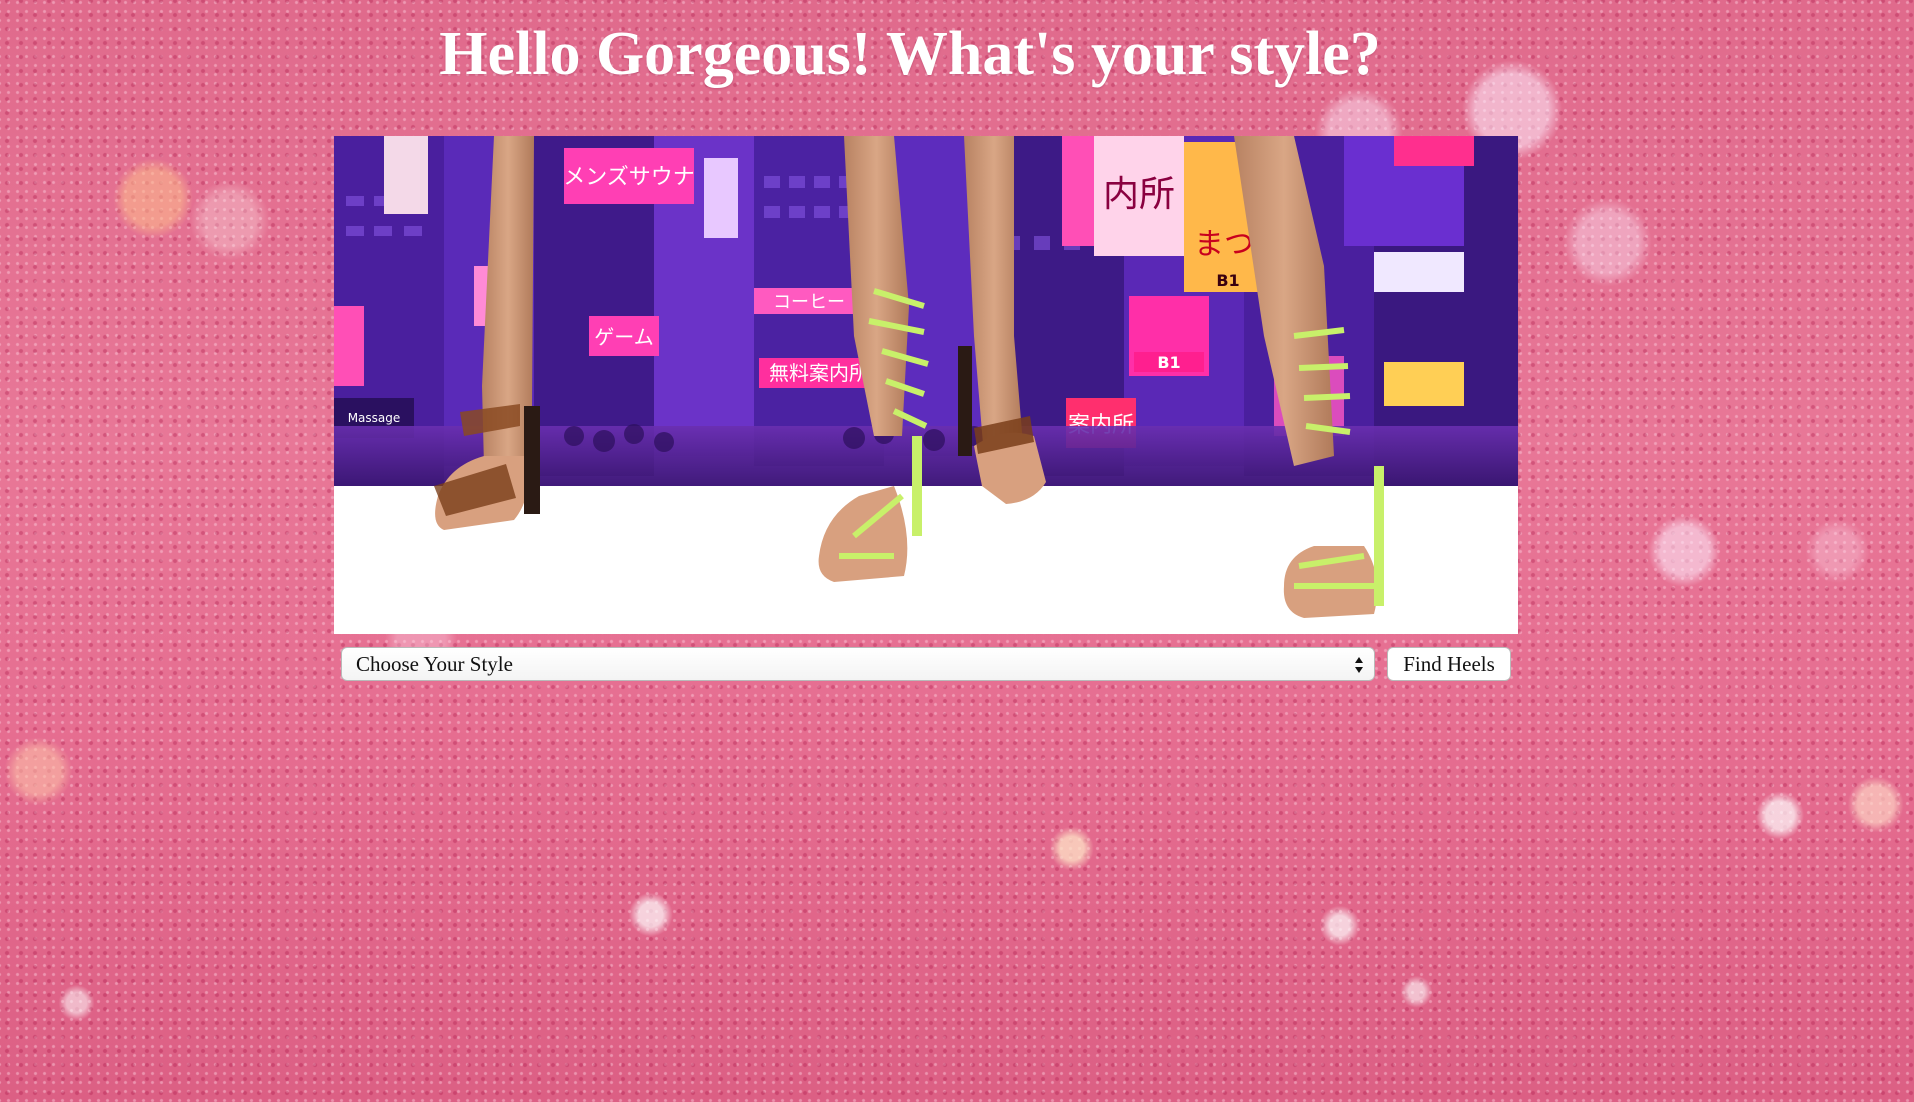  What do you see at coordinates (623, 337) in the screenshot?
I see `sign-game: ゲーム` at bounding box center [623, 337].